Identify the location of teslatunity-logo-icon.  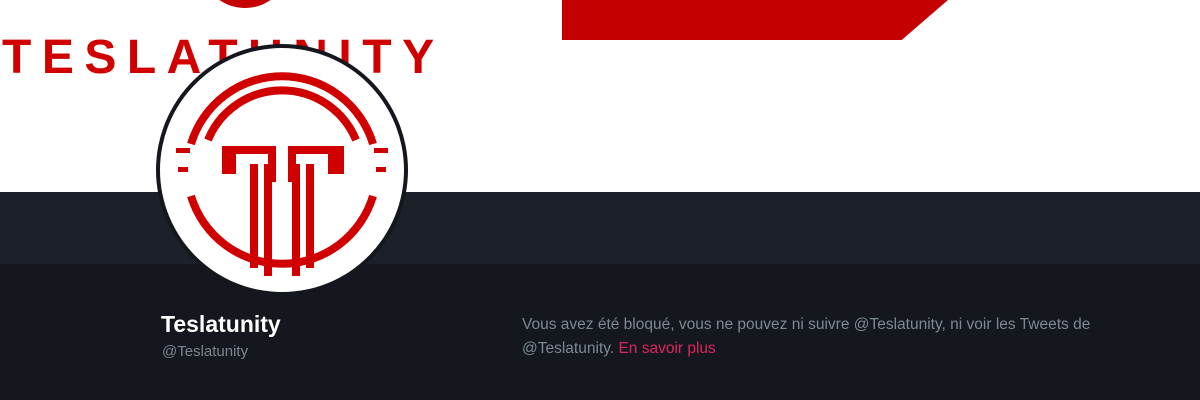
(282, 174).